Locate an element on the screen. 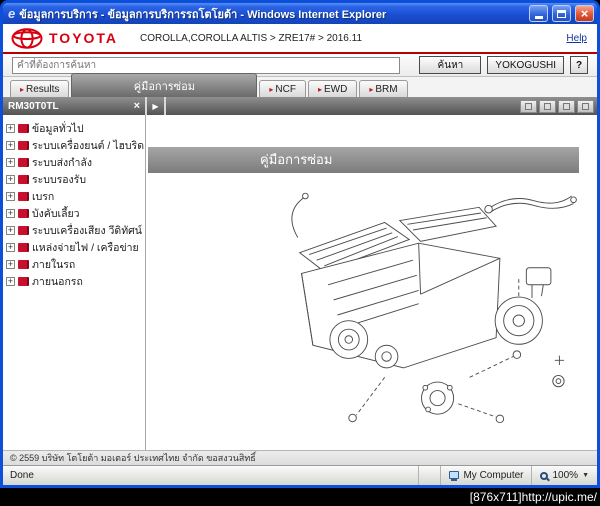  tree-item-label: ภายในรถ is located at coordinates (54, 265).